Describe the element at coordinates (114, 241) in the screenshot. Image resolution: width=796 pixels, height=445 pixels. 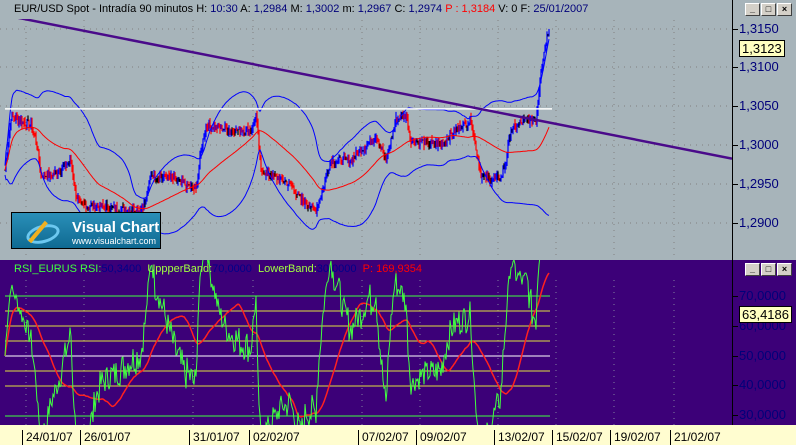
I see `logo-url: www.visualchart.com` at that location.